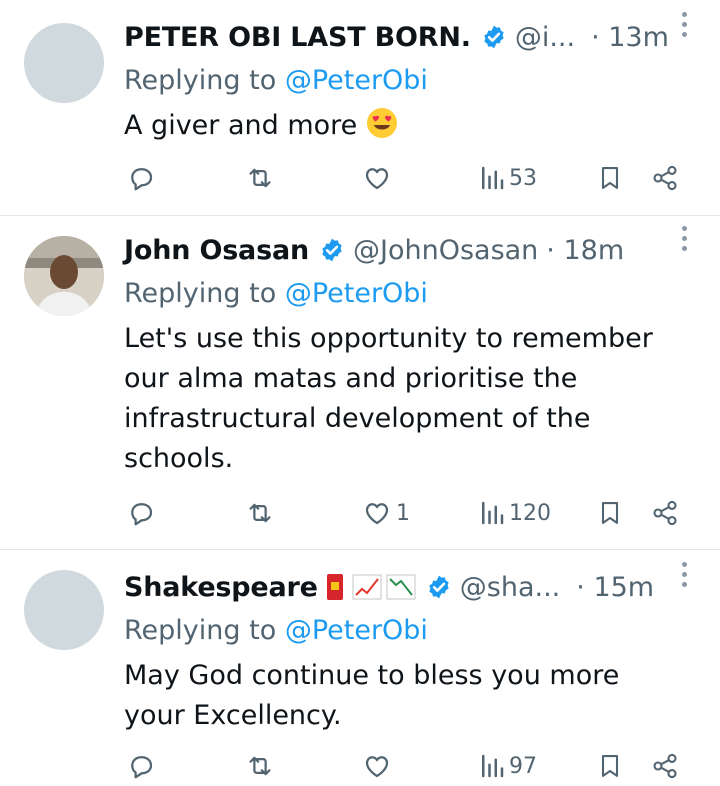 Image resolution: width=720 pixels, height=786 pixels. I want to click on like-button: 1, so click(386, 513).